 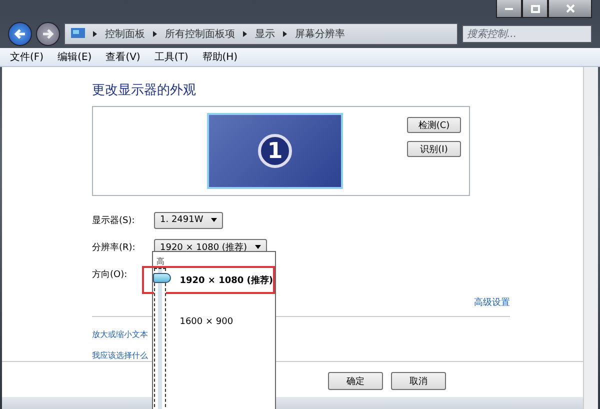 I want to click on control-panel-icon, so click(x=78, y=34).